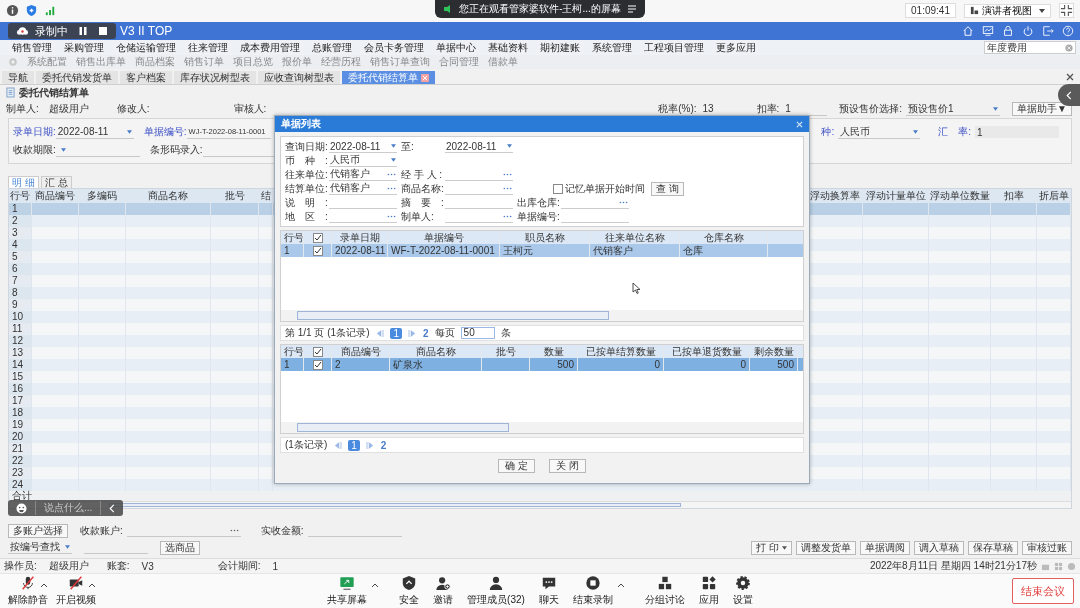  I want to click on table-row: 15, so click(141, 377).